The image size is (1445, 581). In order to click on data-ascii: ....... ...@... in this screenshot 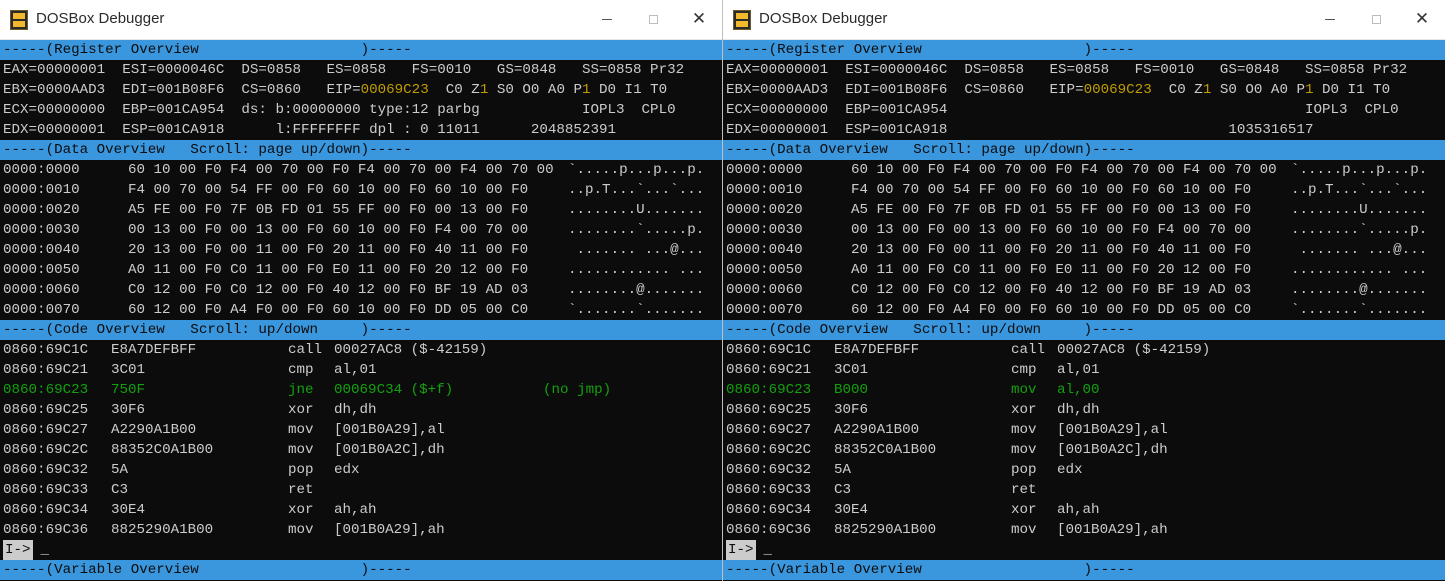, I will do `click(1359, 250)`.